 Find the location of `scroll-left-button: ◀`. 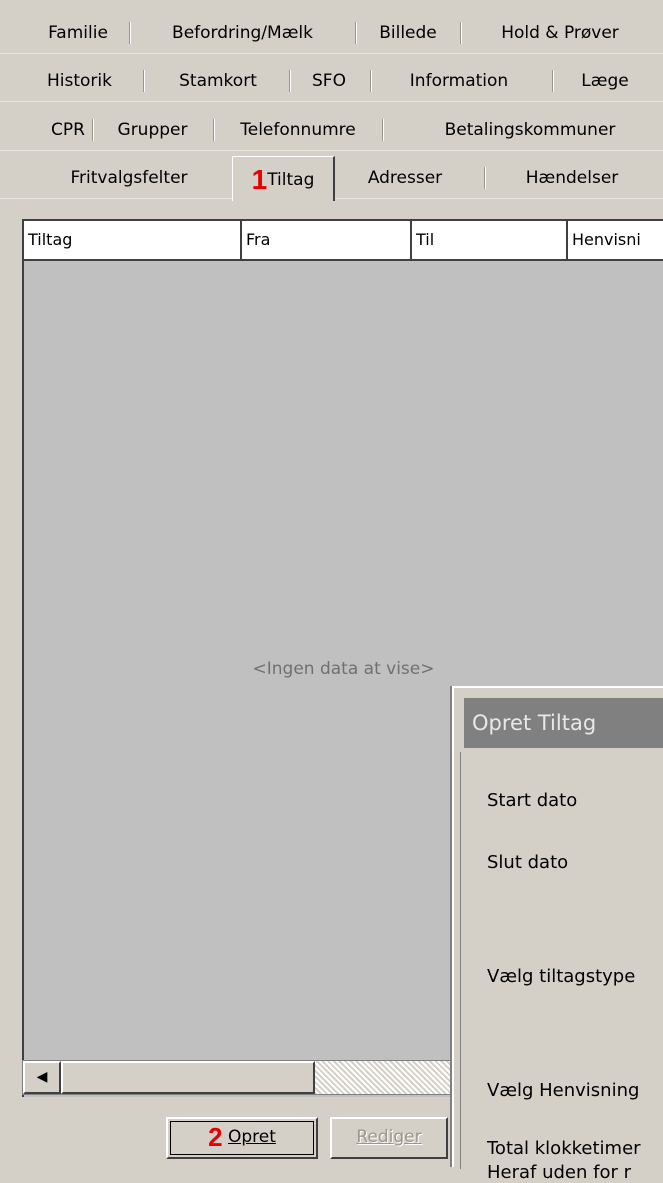

scroll-left-button: ◀ is located at coordinates (42, 1077).